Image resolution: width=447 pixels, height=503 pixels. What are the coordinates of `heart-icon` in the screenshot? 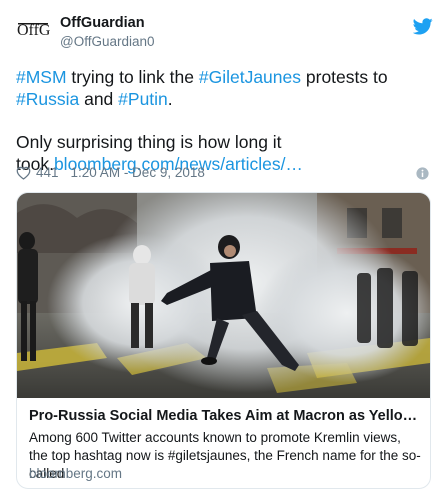 It's located at (23, 173).